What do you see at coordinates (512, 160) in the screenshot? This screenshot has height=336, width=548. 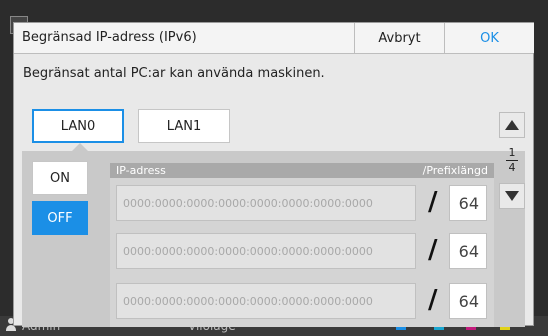 I see `page-indicator: 1 4` at bounding box center [512, 160].